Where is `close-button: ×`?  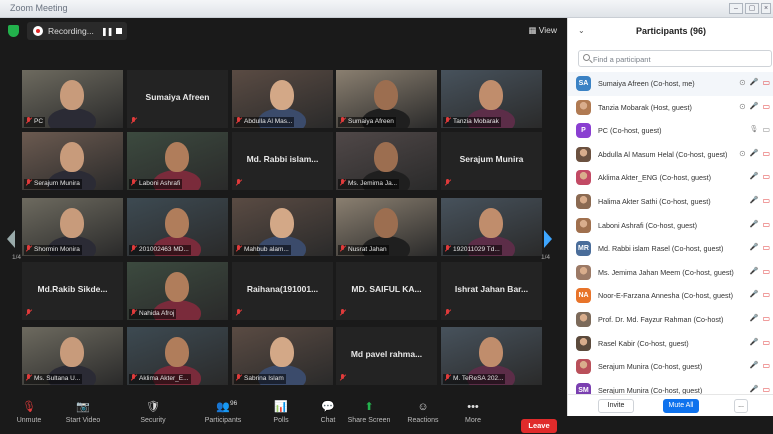 close-button: × is located at coordinates (766, 8).